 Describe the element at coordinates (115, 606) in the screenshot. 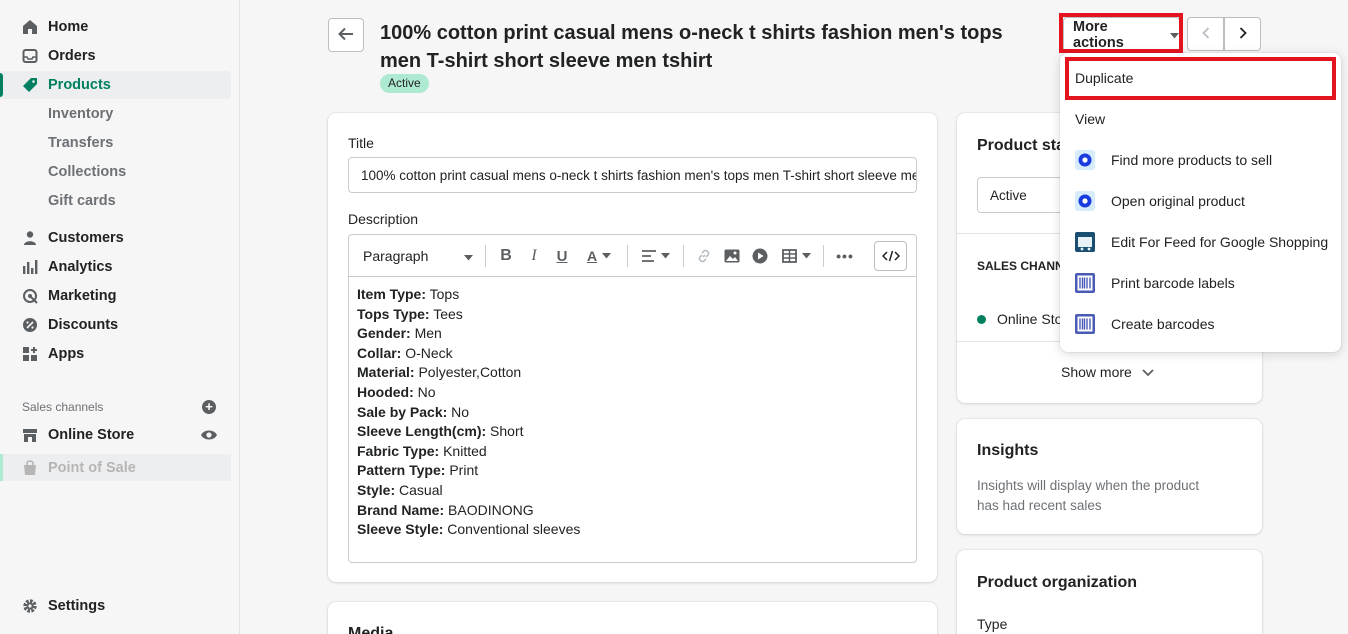

I see `sidebar-item-settings: Settings` at that location.